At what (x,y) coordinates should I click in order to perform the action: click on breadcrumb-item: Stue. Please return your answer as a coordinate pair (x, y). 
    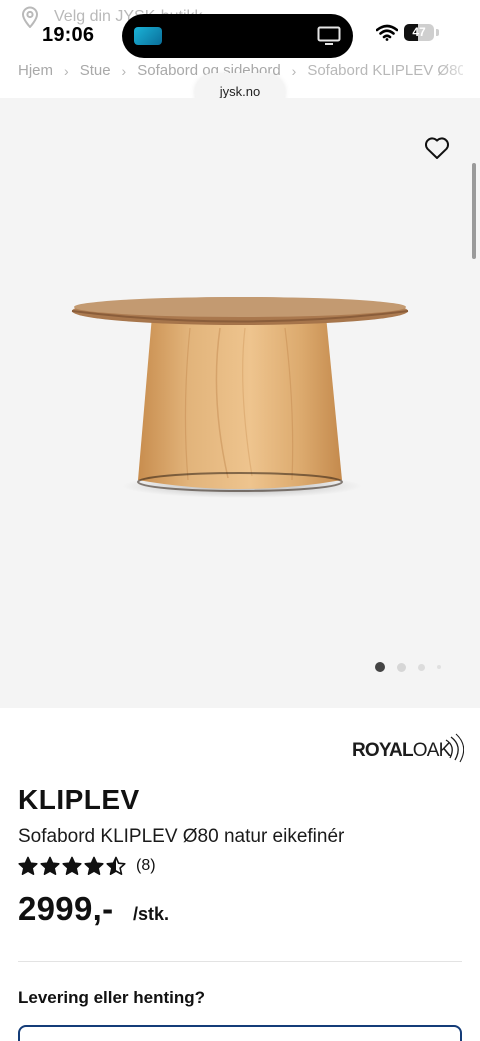
    Looking at the image, I should click on (95, 70).